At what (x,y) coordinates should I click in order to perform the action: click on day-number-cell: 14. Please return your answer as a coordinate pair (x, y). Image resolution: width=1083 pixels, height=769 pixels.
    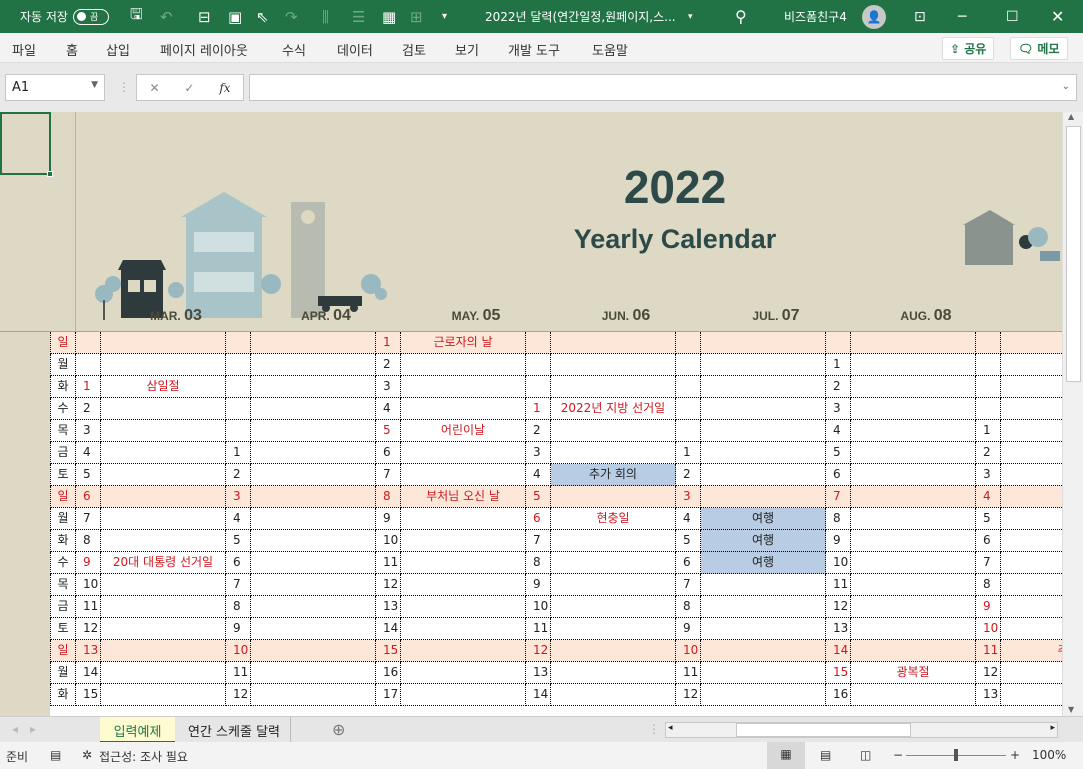
    Looking at the image, I should click on (88, 673).